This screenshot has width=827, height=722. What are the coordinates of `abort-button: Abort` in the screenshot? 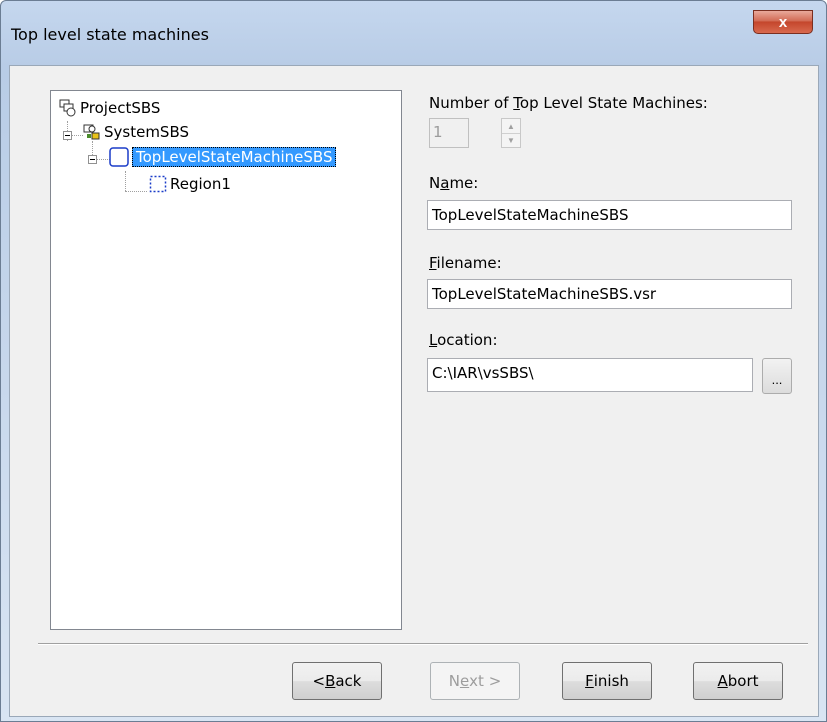 It's located at (738, 681).